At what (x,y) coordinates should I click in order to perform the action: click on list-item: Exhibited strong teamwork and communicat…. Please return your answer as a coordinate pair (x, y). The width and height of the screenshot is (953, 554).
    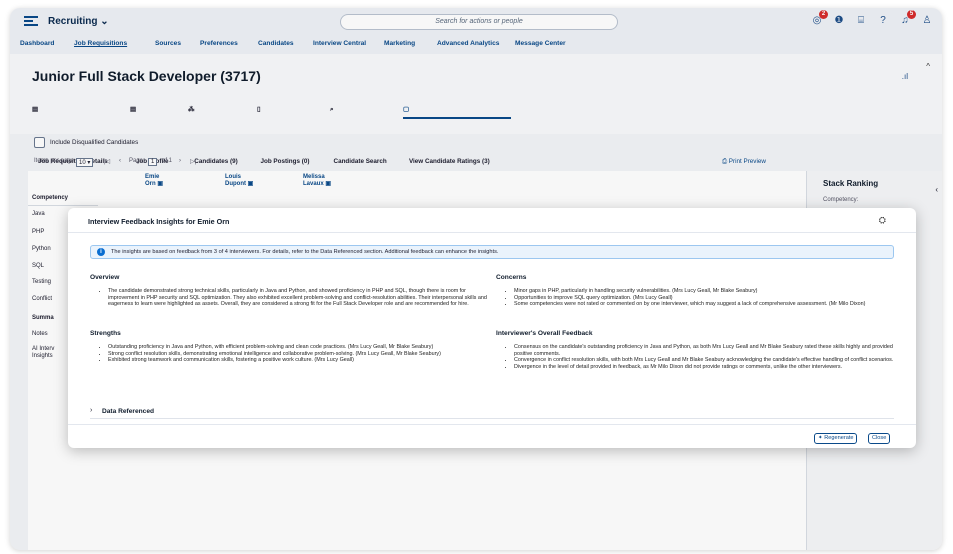
    Looking at the image, I should click on (299, 360).